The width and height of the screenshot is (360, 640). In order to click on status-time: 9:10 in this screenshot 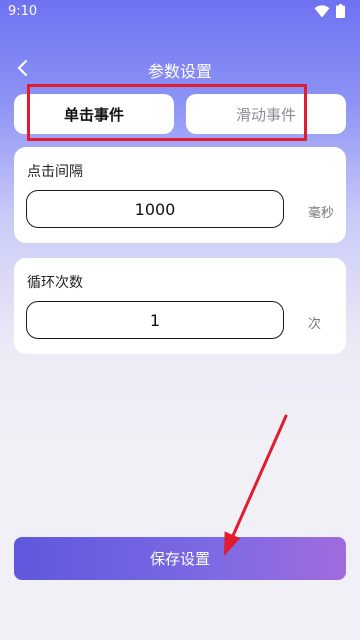, I will do `click(23, 11)`.